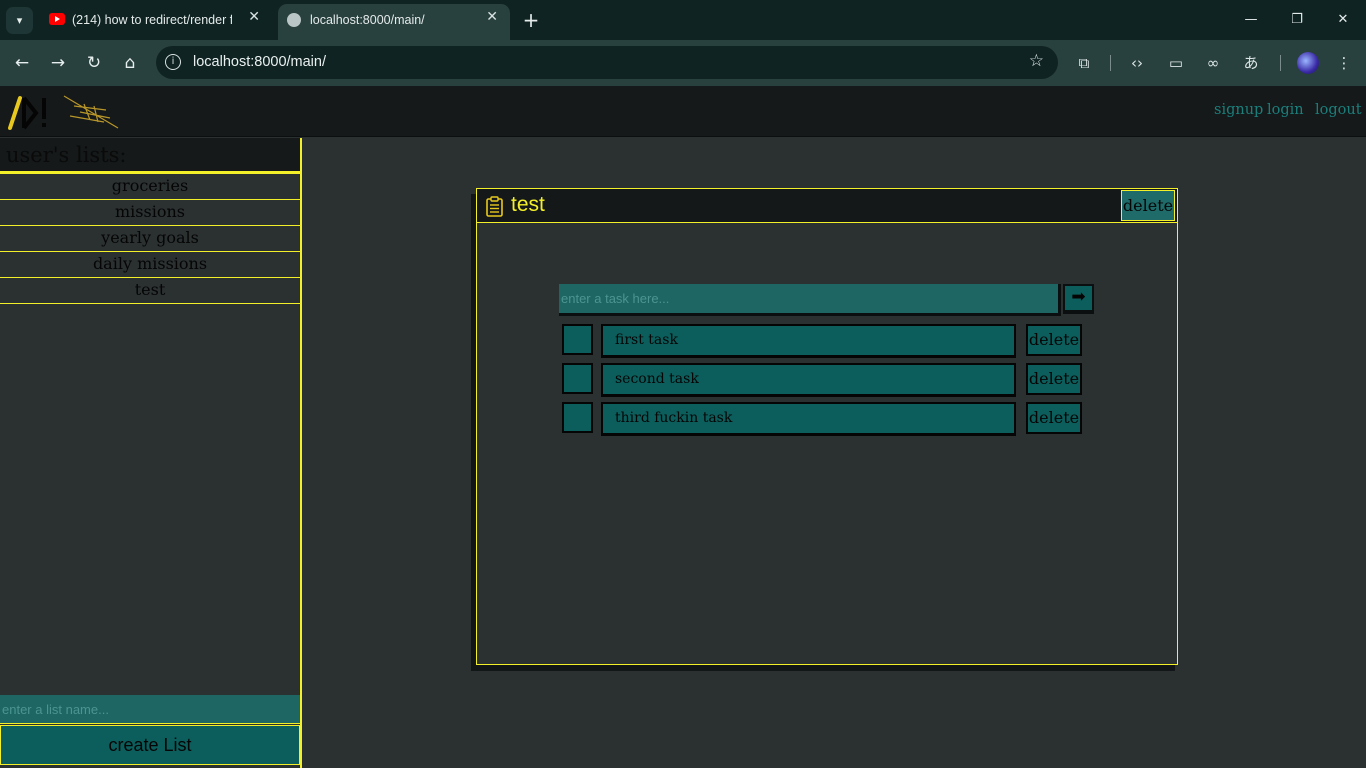 This screenshot has width=1366, height=768. What do you see at coordinates (607, 62) in the screenshot?
I see `address-bar: i localhost:8000/main/ ☆` at bounding box center [607, 62].